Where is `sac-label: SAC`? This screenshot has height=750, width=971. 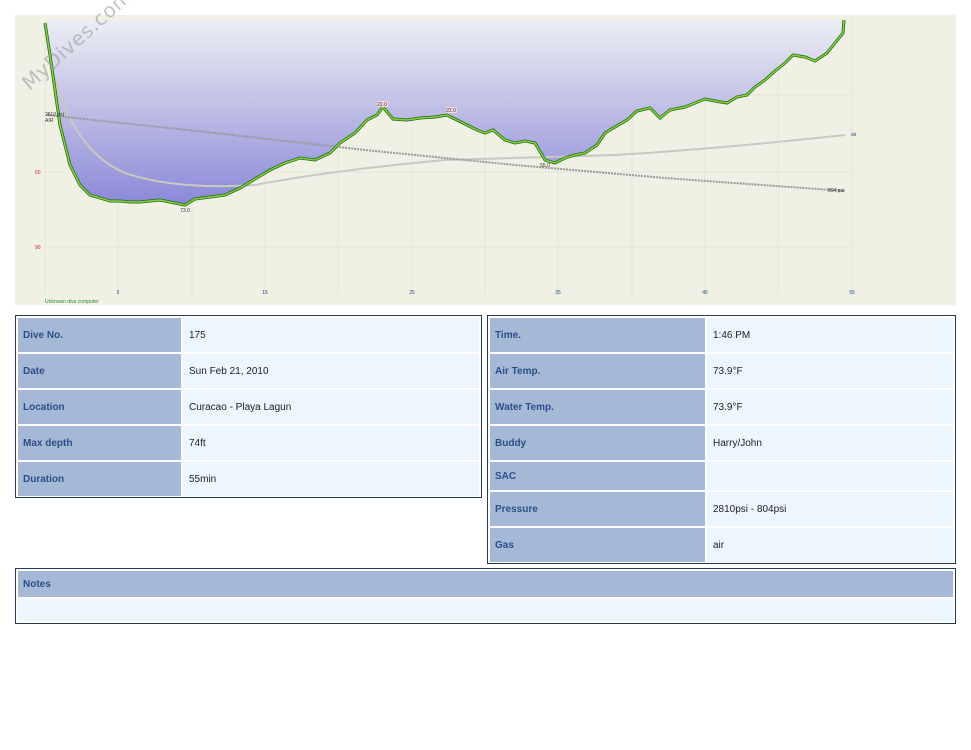 sac-label: SAC is located at coordinates (597, 476).